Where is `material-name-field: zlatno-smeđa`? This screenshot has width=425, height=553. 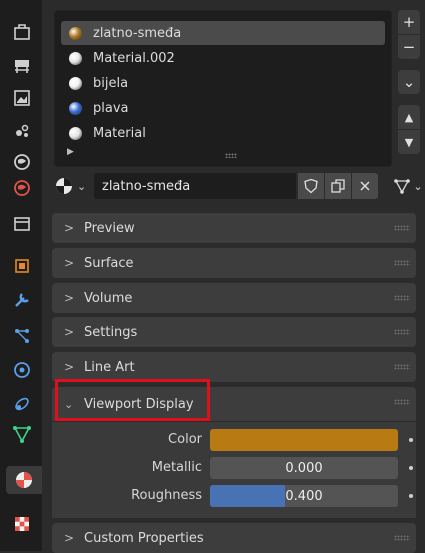 material-name-field: zlatno-smeđa is located at coordinates (195, 186).